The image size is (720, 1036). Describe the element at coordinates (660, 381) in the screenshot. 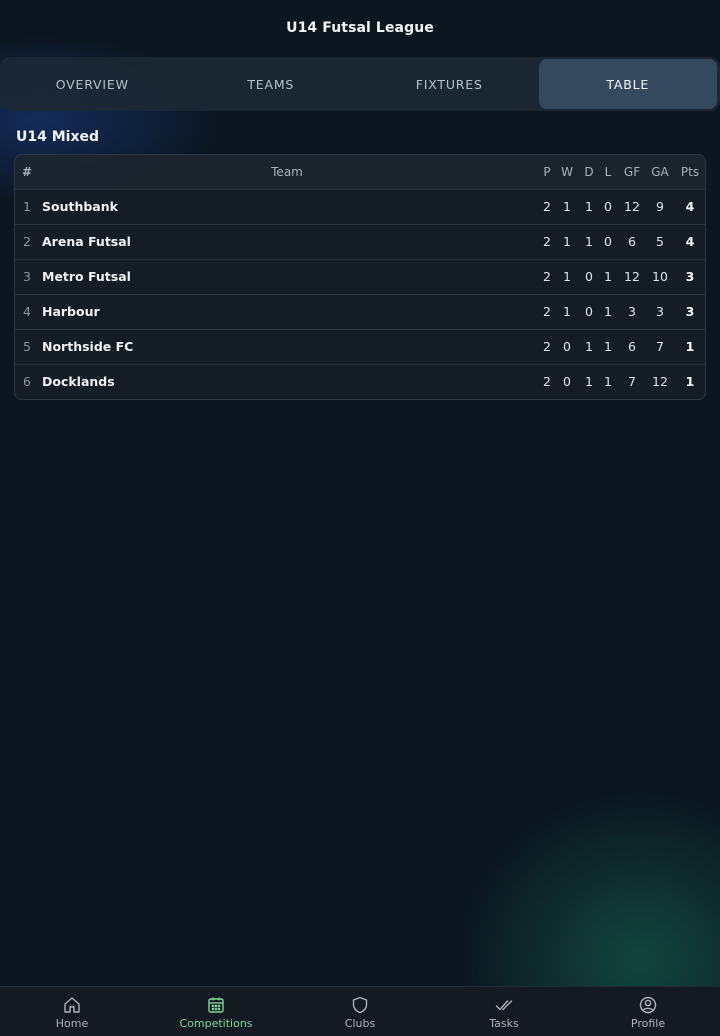

I see `row-goals-against: 12` at that location.